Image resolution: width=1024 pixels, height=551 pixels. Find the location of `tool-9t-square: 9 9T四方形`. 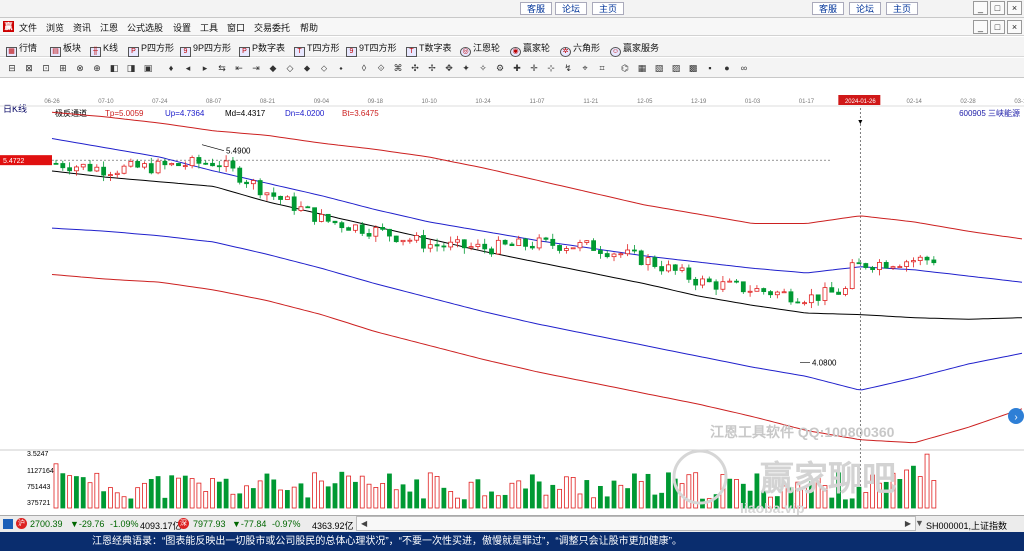

tool-9t-square: 9 9T四方形 is located at coordinates (371, 49).